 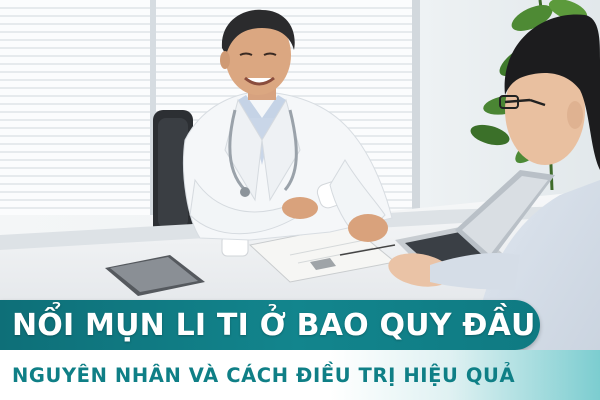 What do you see at coordinates (274, 325) in the screenshot?
I see `page-title: NỔI MỤN LI TI Ở BAO QUY ĐẦU` at bounding box center [274, 325].